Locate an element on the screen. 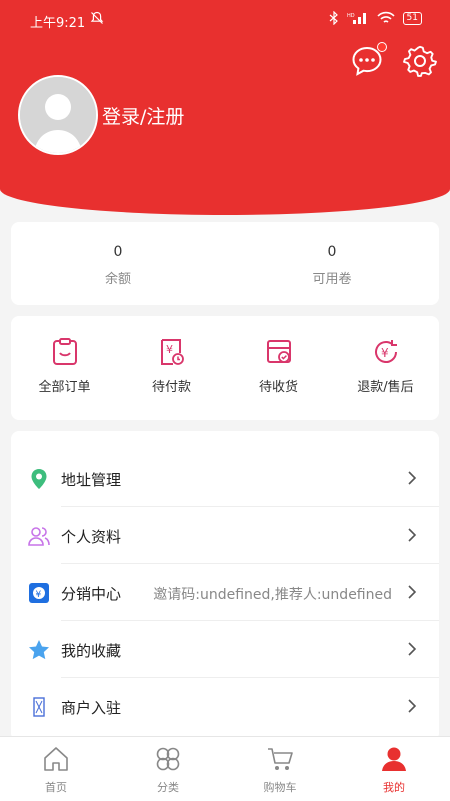 The image size is (450, 801). menu-item-address: 地址管理 is located at coordinates (225, 478).